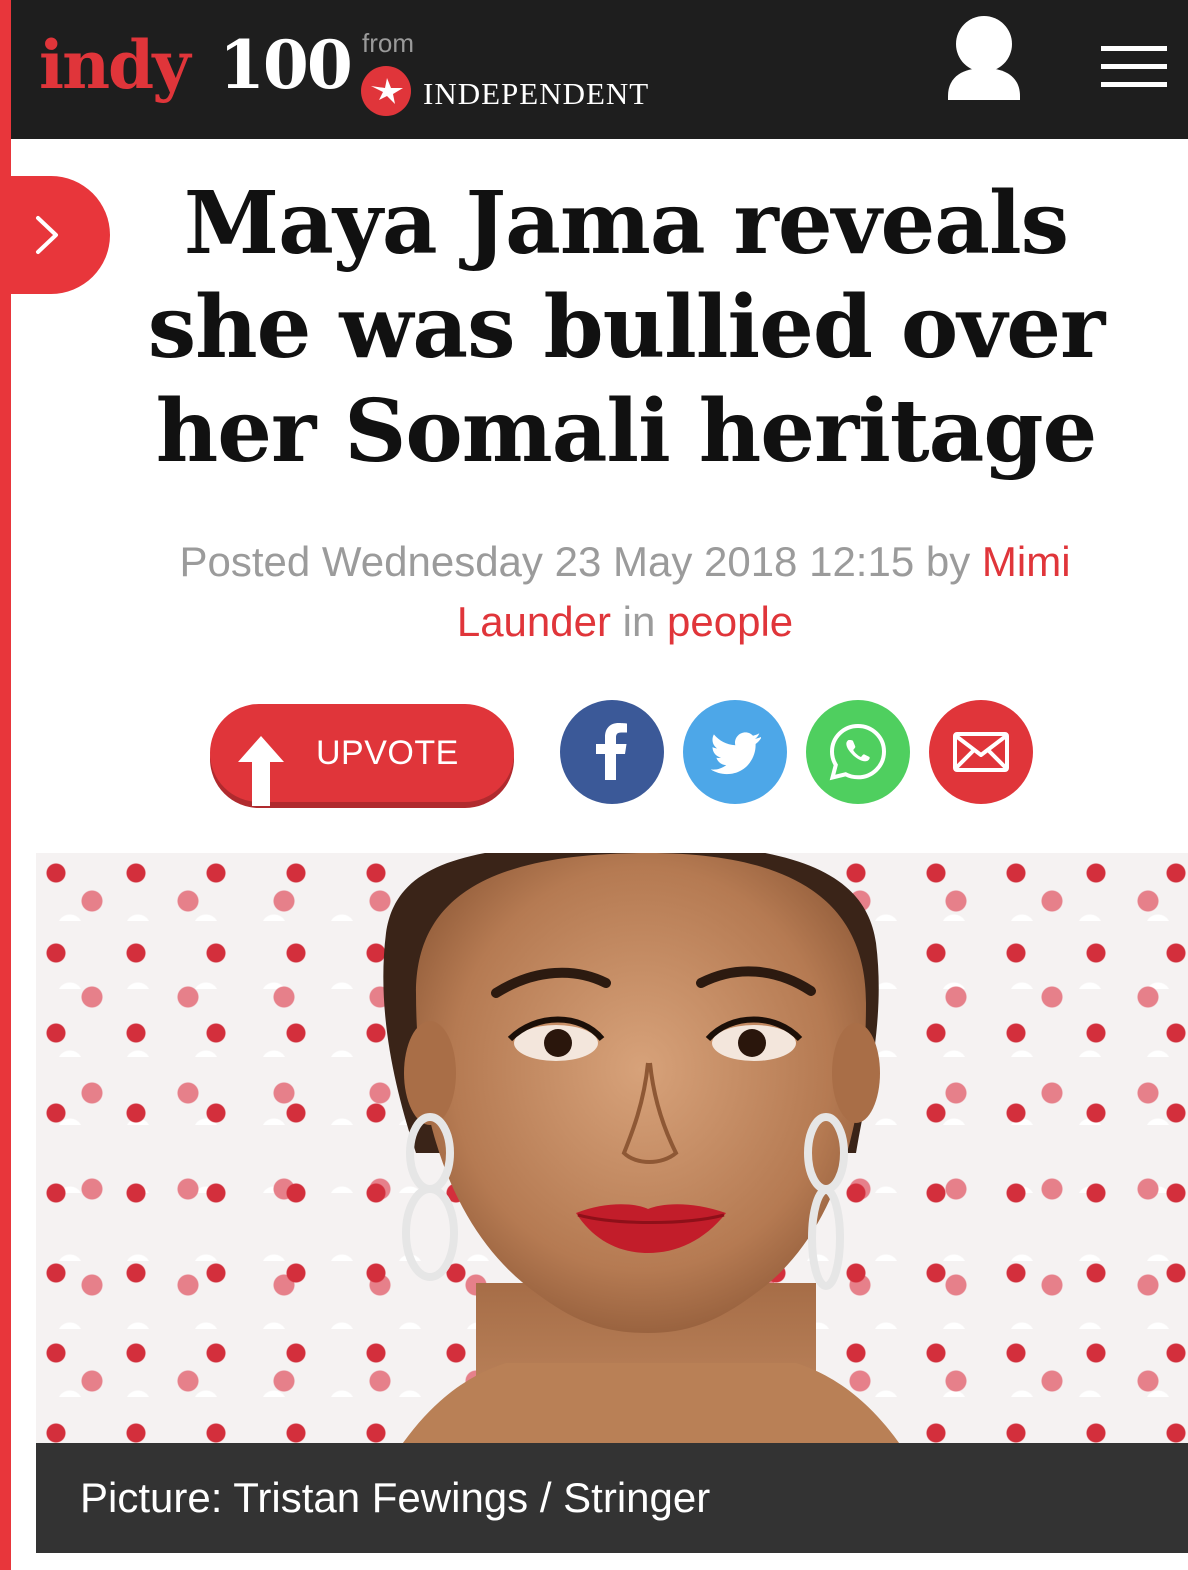 Image resolution: width=1188 pixels, height=1570 pixels. I want to click on twitter-icon, so click(735, 753).